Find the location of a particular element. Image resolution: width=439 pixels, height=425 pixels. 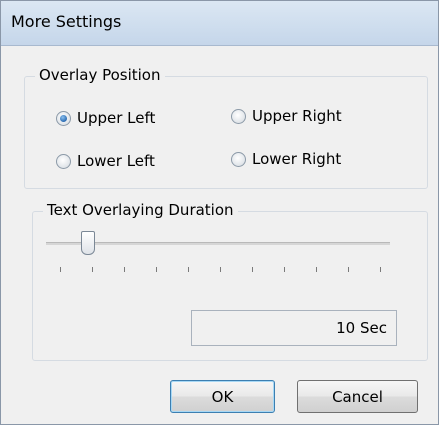

radio-lower-right: Lower Right is located at coordinates (286, 159).